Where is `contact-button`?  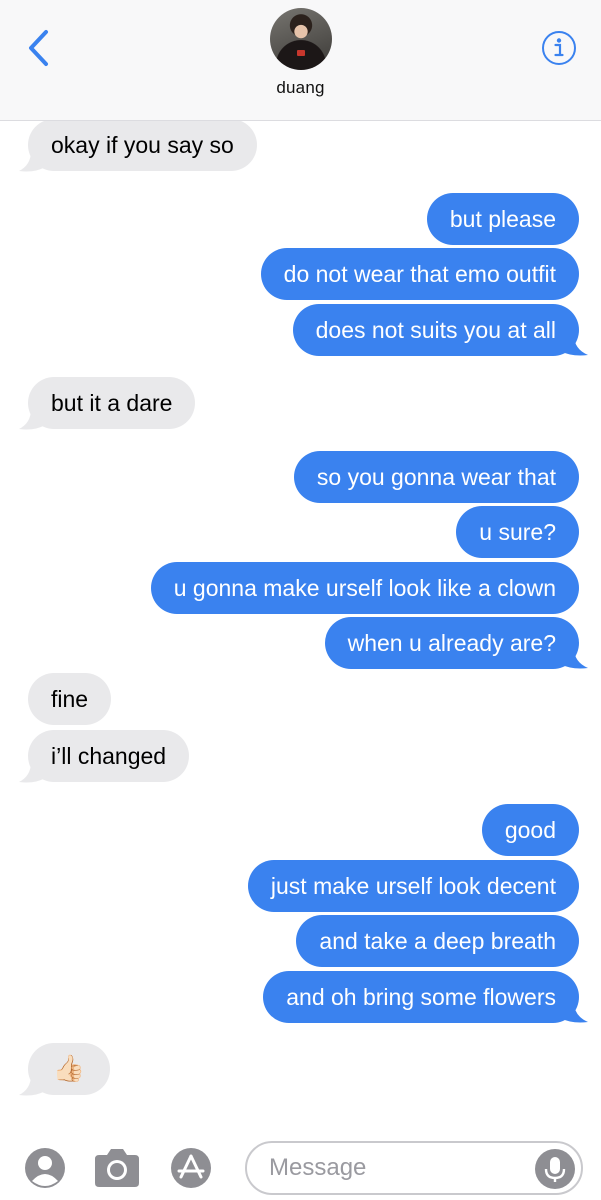 contact-button is located at coordinates (45, 1168).